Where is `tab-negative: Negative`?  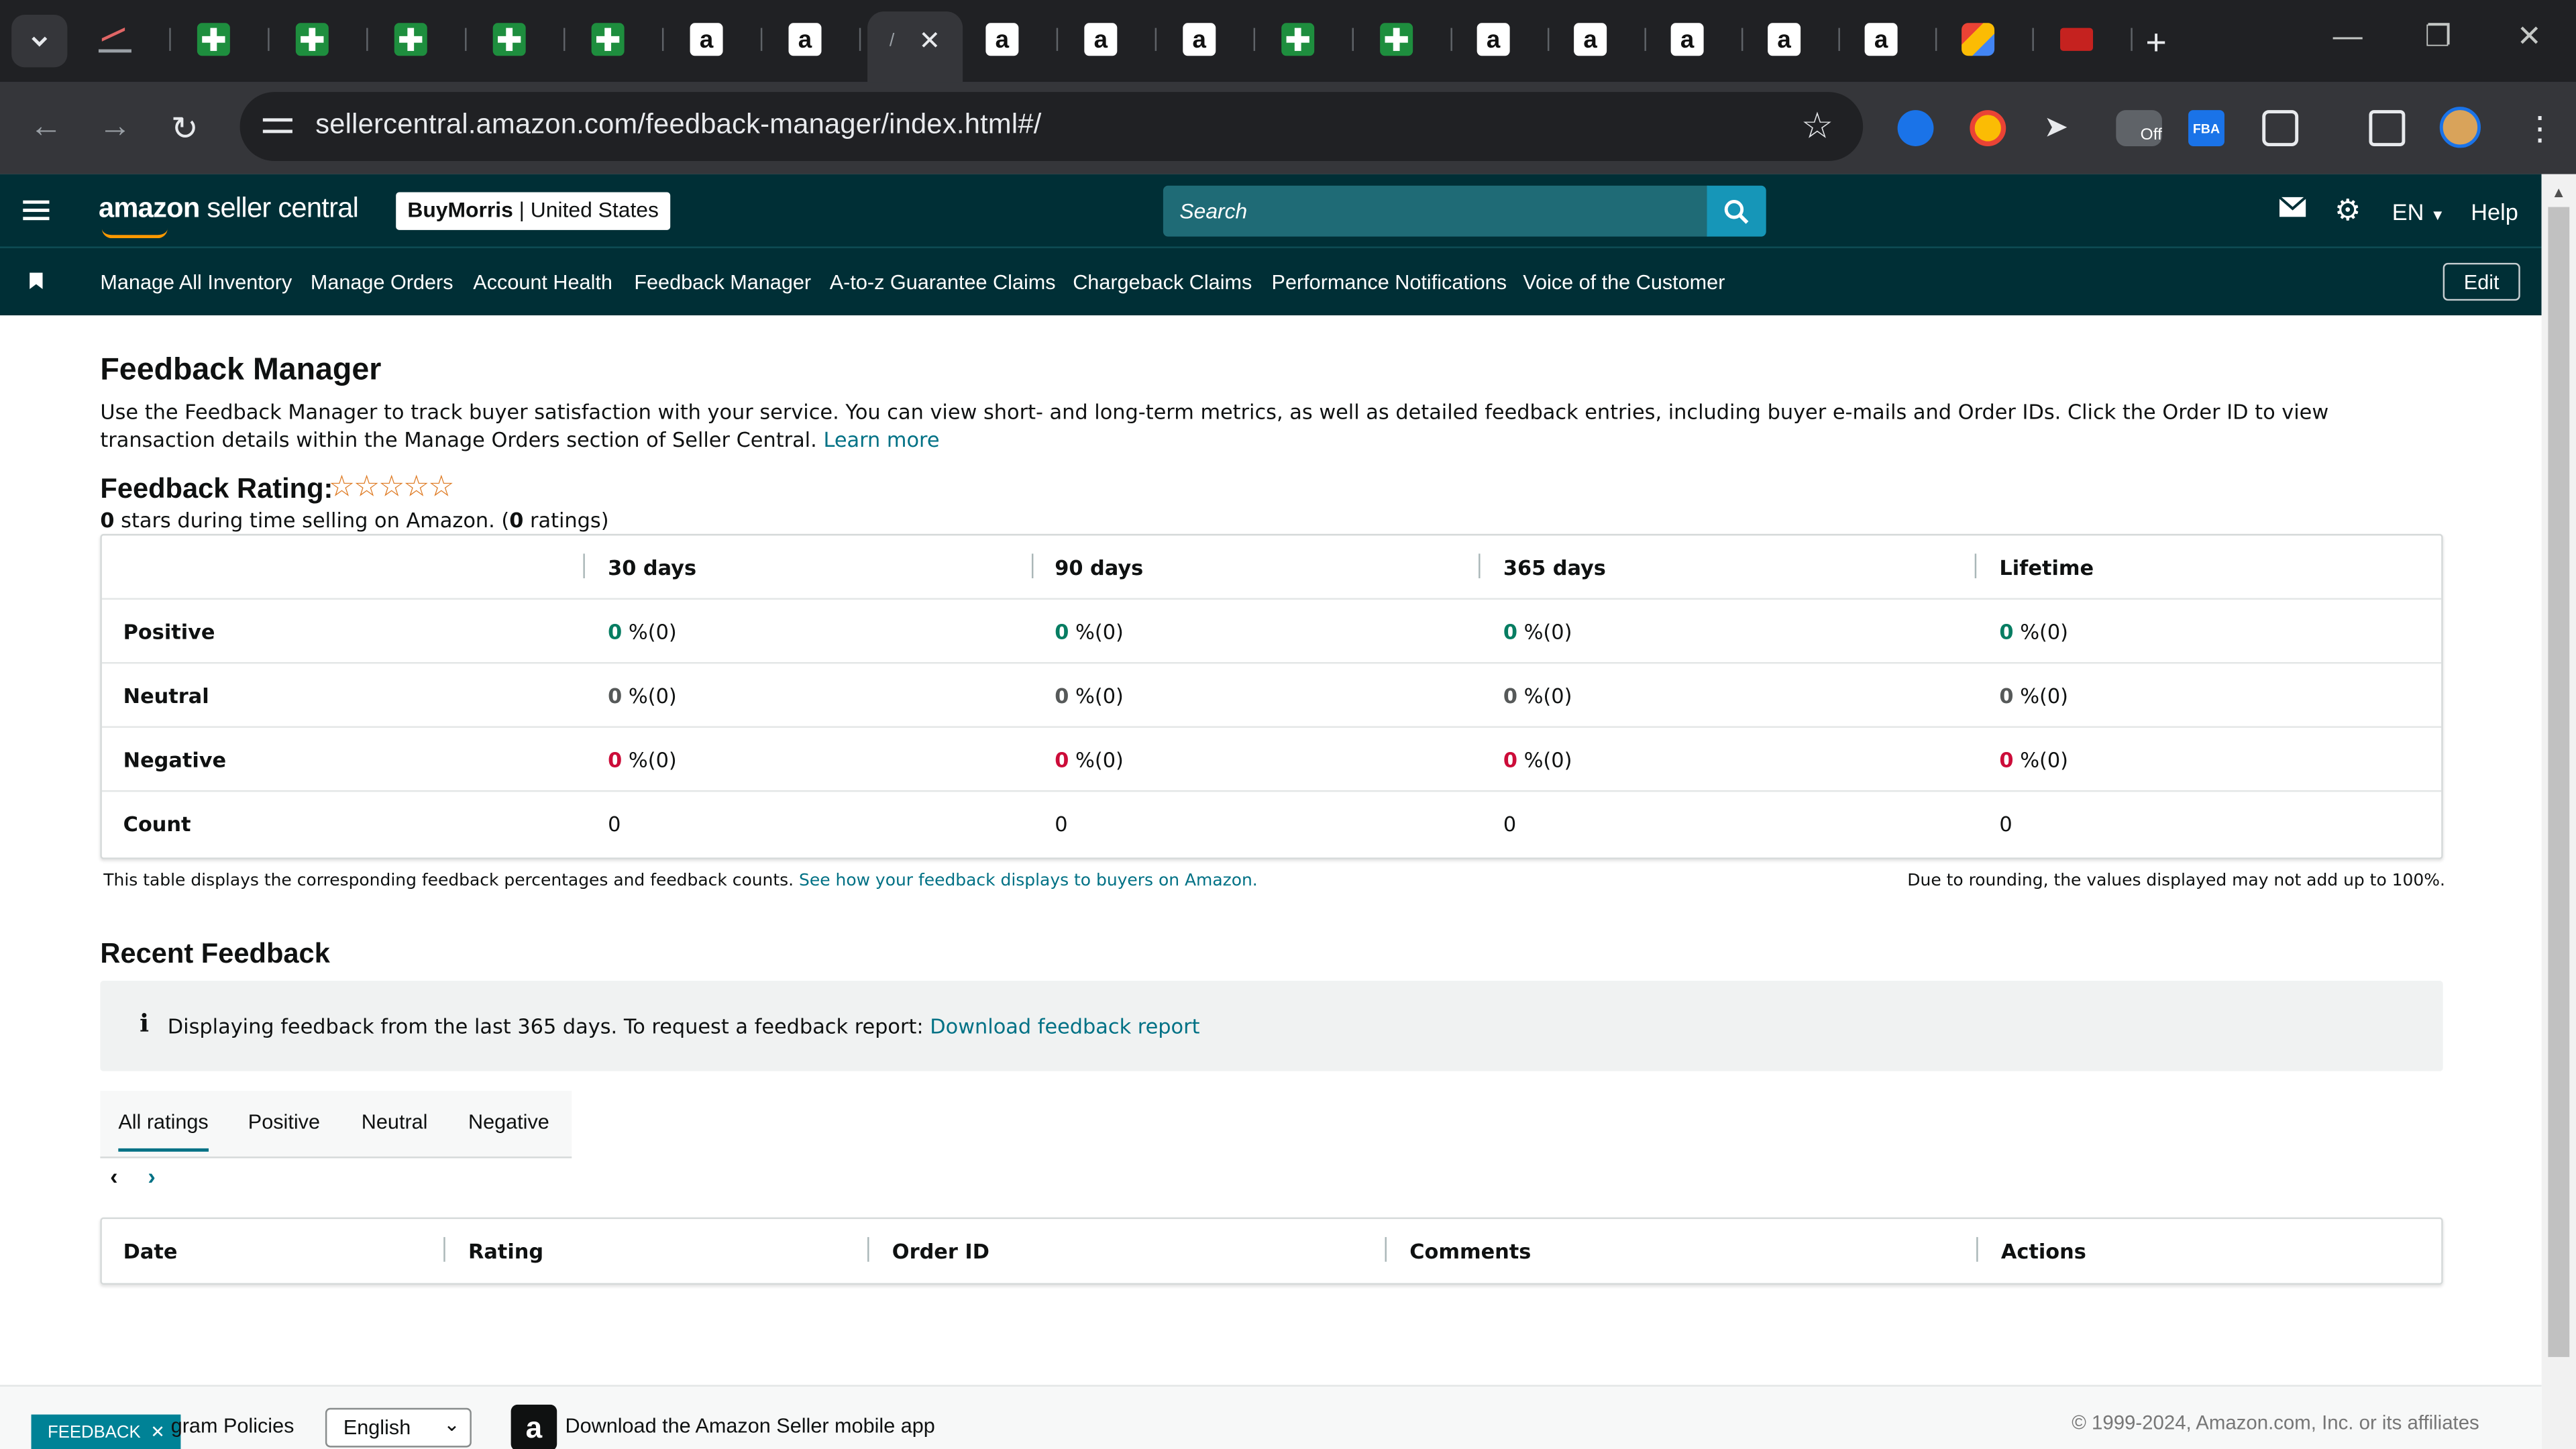
tab-negative: Negative is located at coordinates (508, 1122).